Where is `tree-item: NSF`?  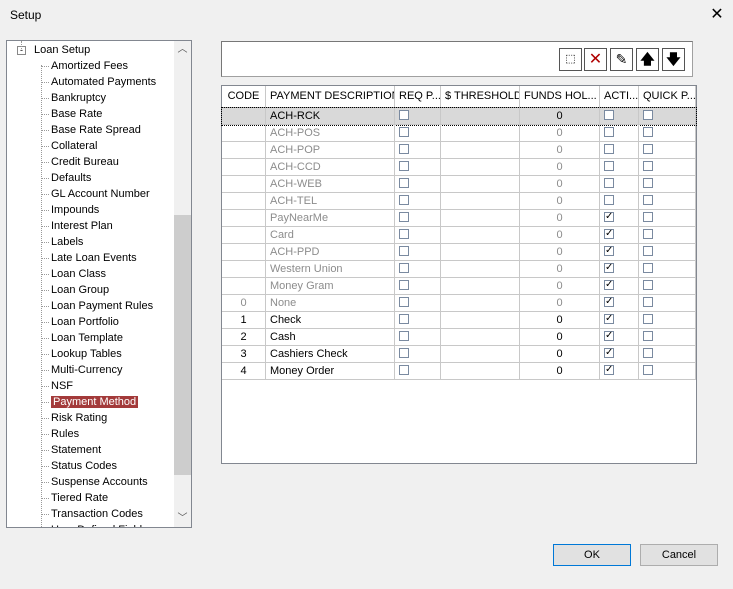
tree-item: NSF is located at coordinates (57, 386).